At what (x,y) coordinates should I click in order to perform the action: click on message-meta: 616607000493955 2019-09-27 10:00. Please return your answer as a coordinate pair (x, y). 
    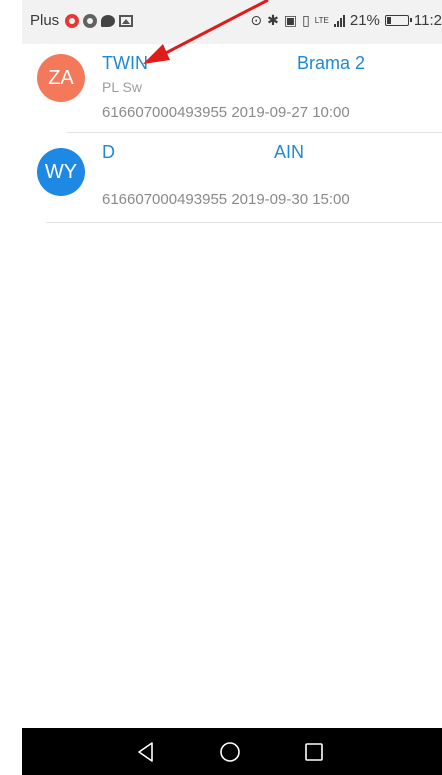
    Looking at the image, I should click on (226, 112).